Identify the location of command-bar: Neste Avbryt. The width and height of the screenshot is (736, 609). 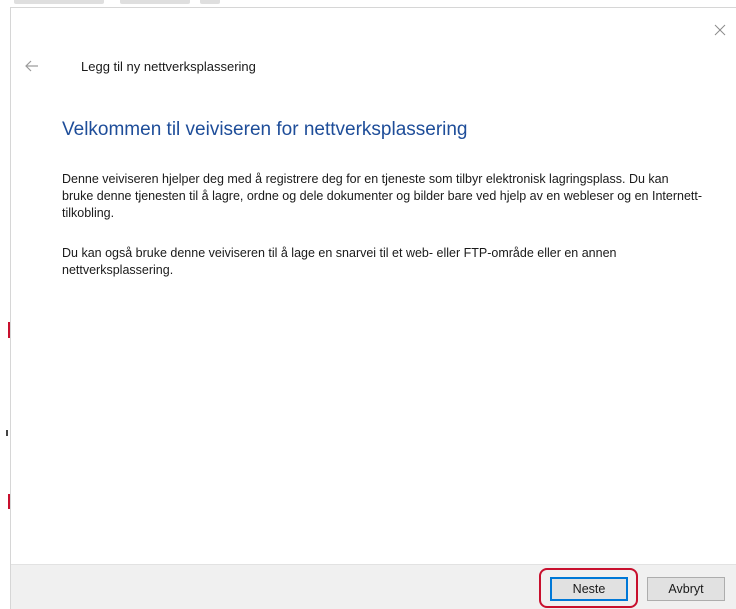
(373, 586).